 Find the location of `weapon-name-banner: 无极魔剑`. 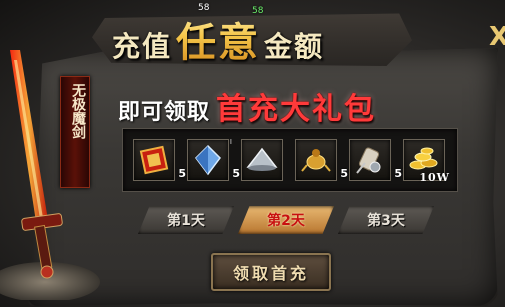

weapon-name-banner: 无极魔剑 is located at coordinates (75, 132).